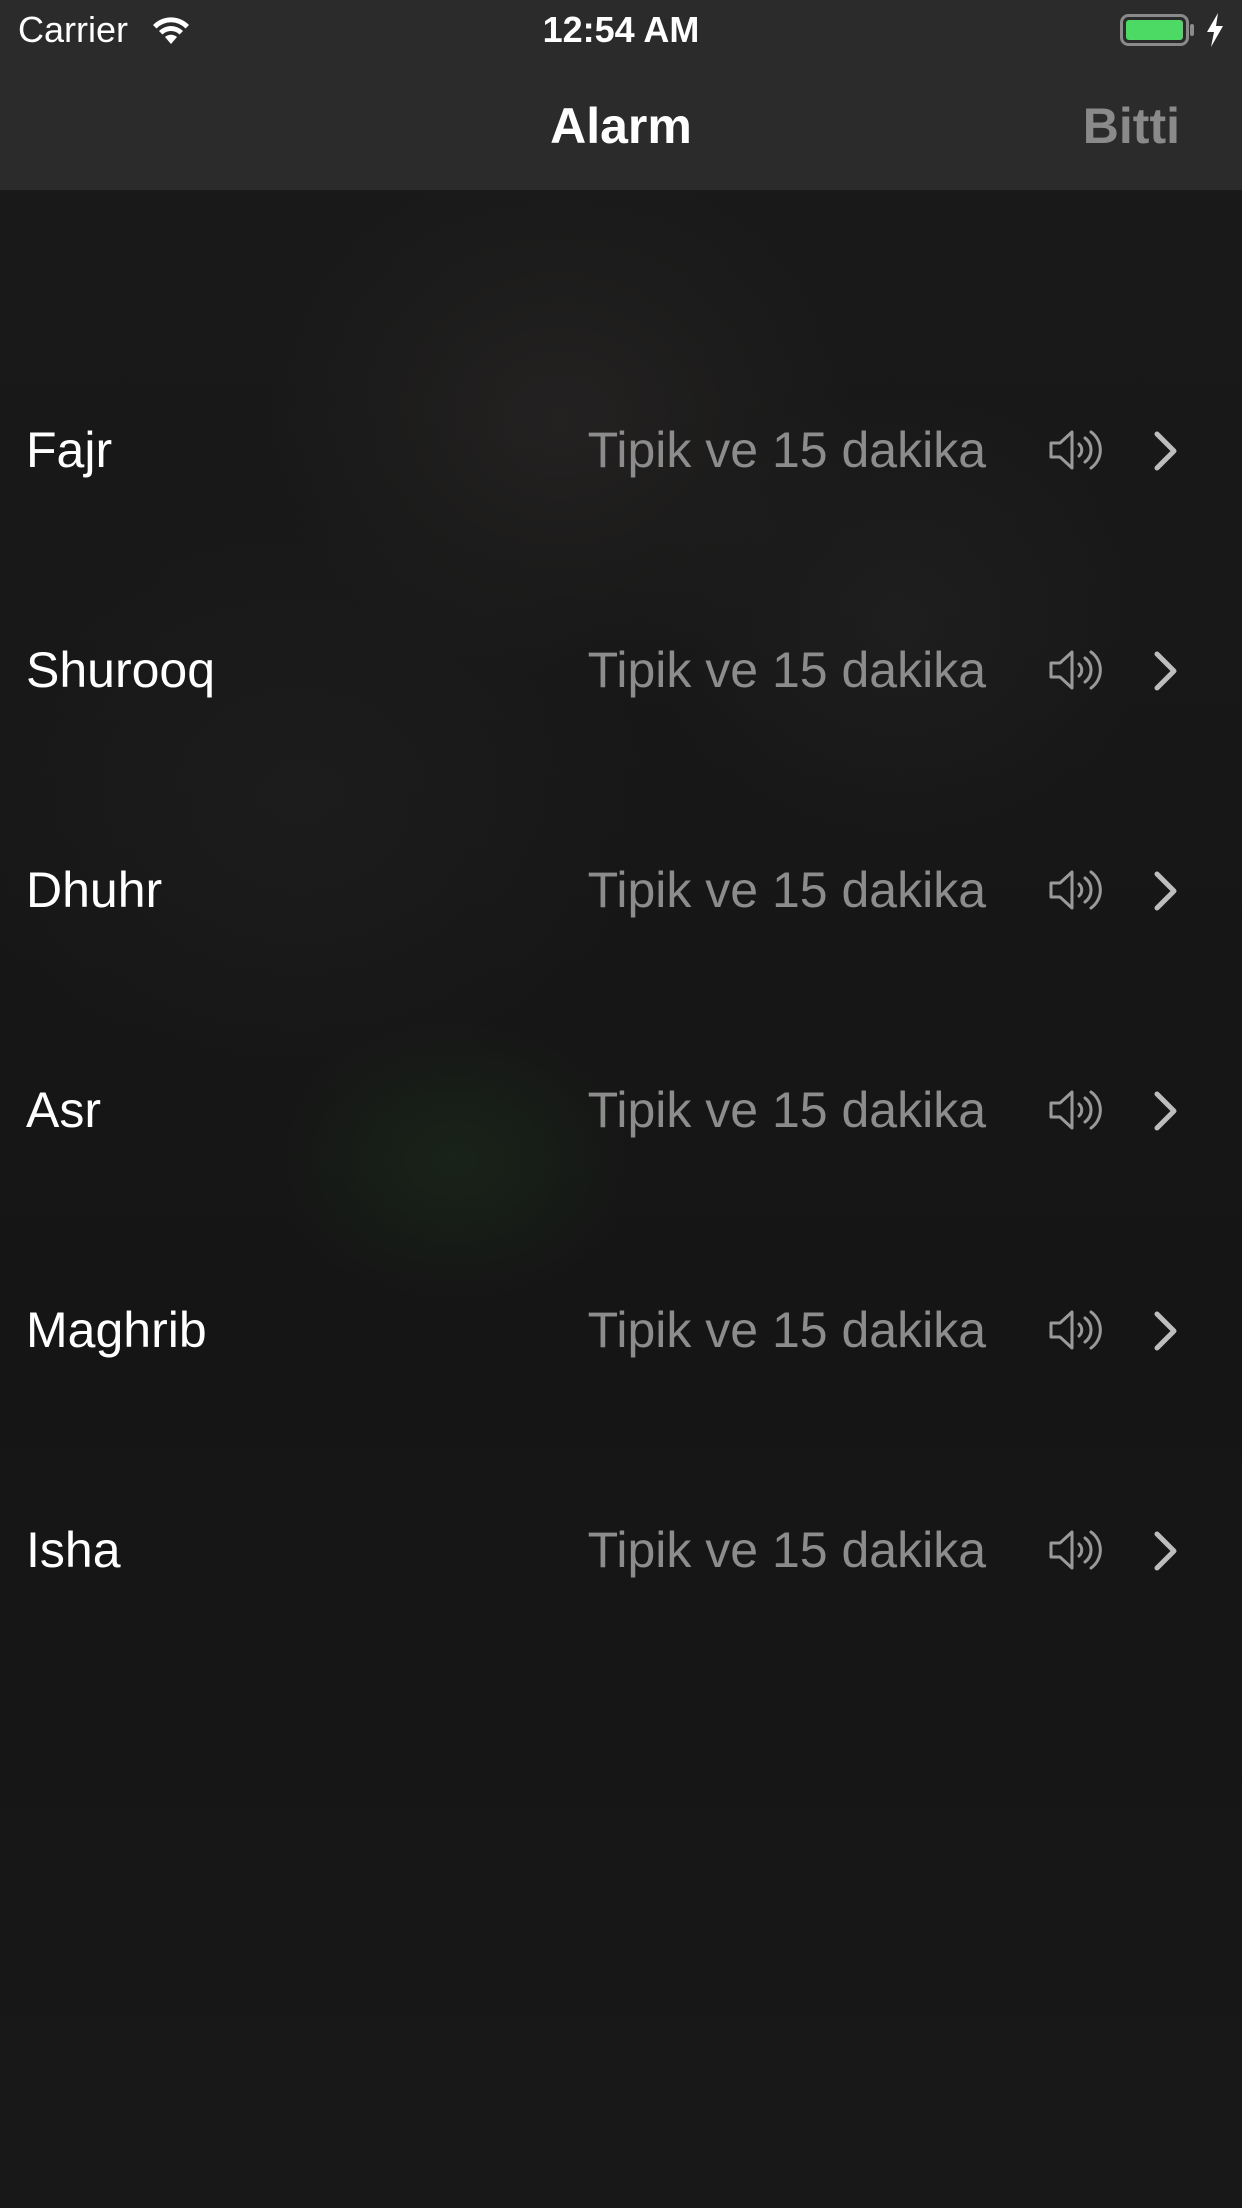 The height and width of the screenshot is (2208, 1242). What do you see at coordinates (1131, 126) in the screenshot?
I see `done-button: Bitti` at bounding box center [1131, 126].